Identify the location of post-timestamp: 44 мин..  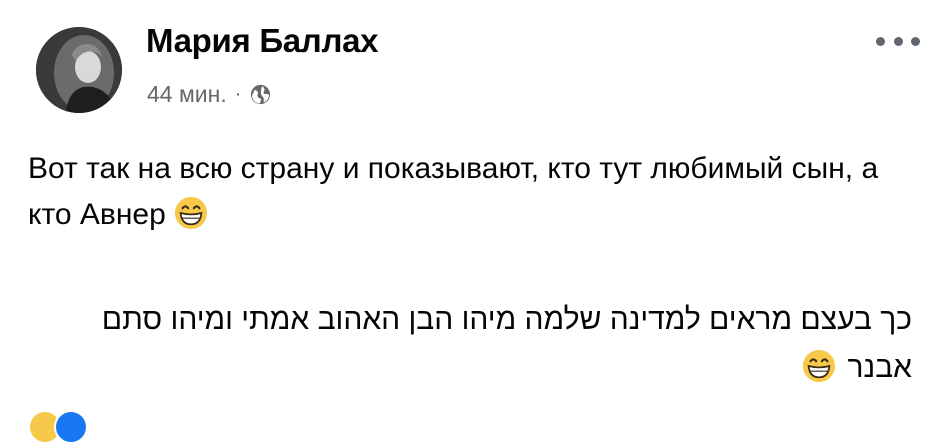
(187, 94).